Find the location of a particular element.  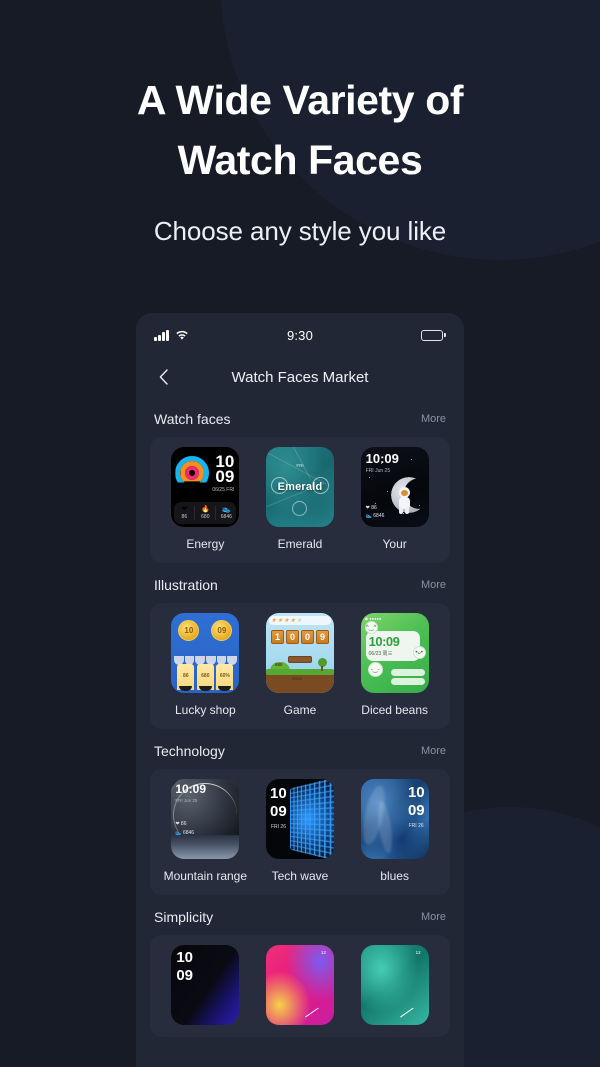

watch-face-tile-lucky-shop: 10 09 86 680 60% Lucky shop is located at coordinates (205, 665).